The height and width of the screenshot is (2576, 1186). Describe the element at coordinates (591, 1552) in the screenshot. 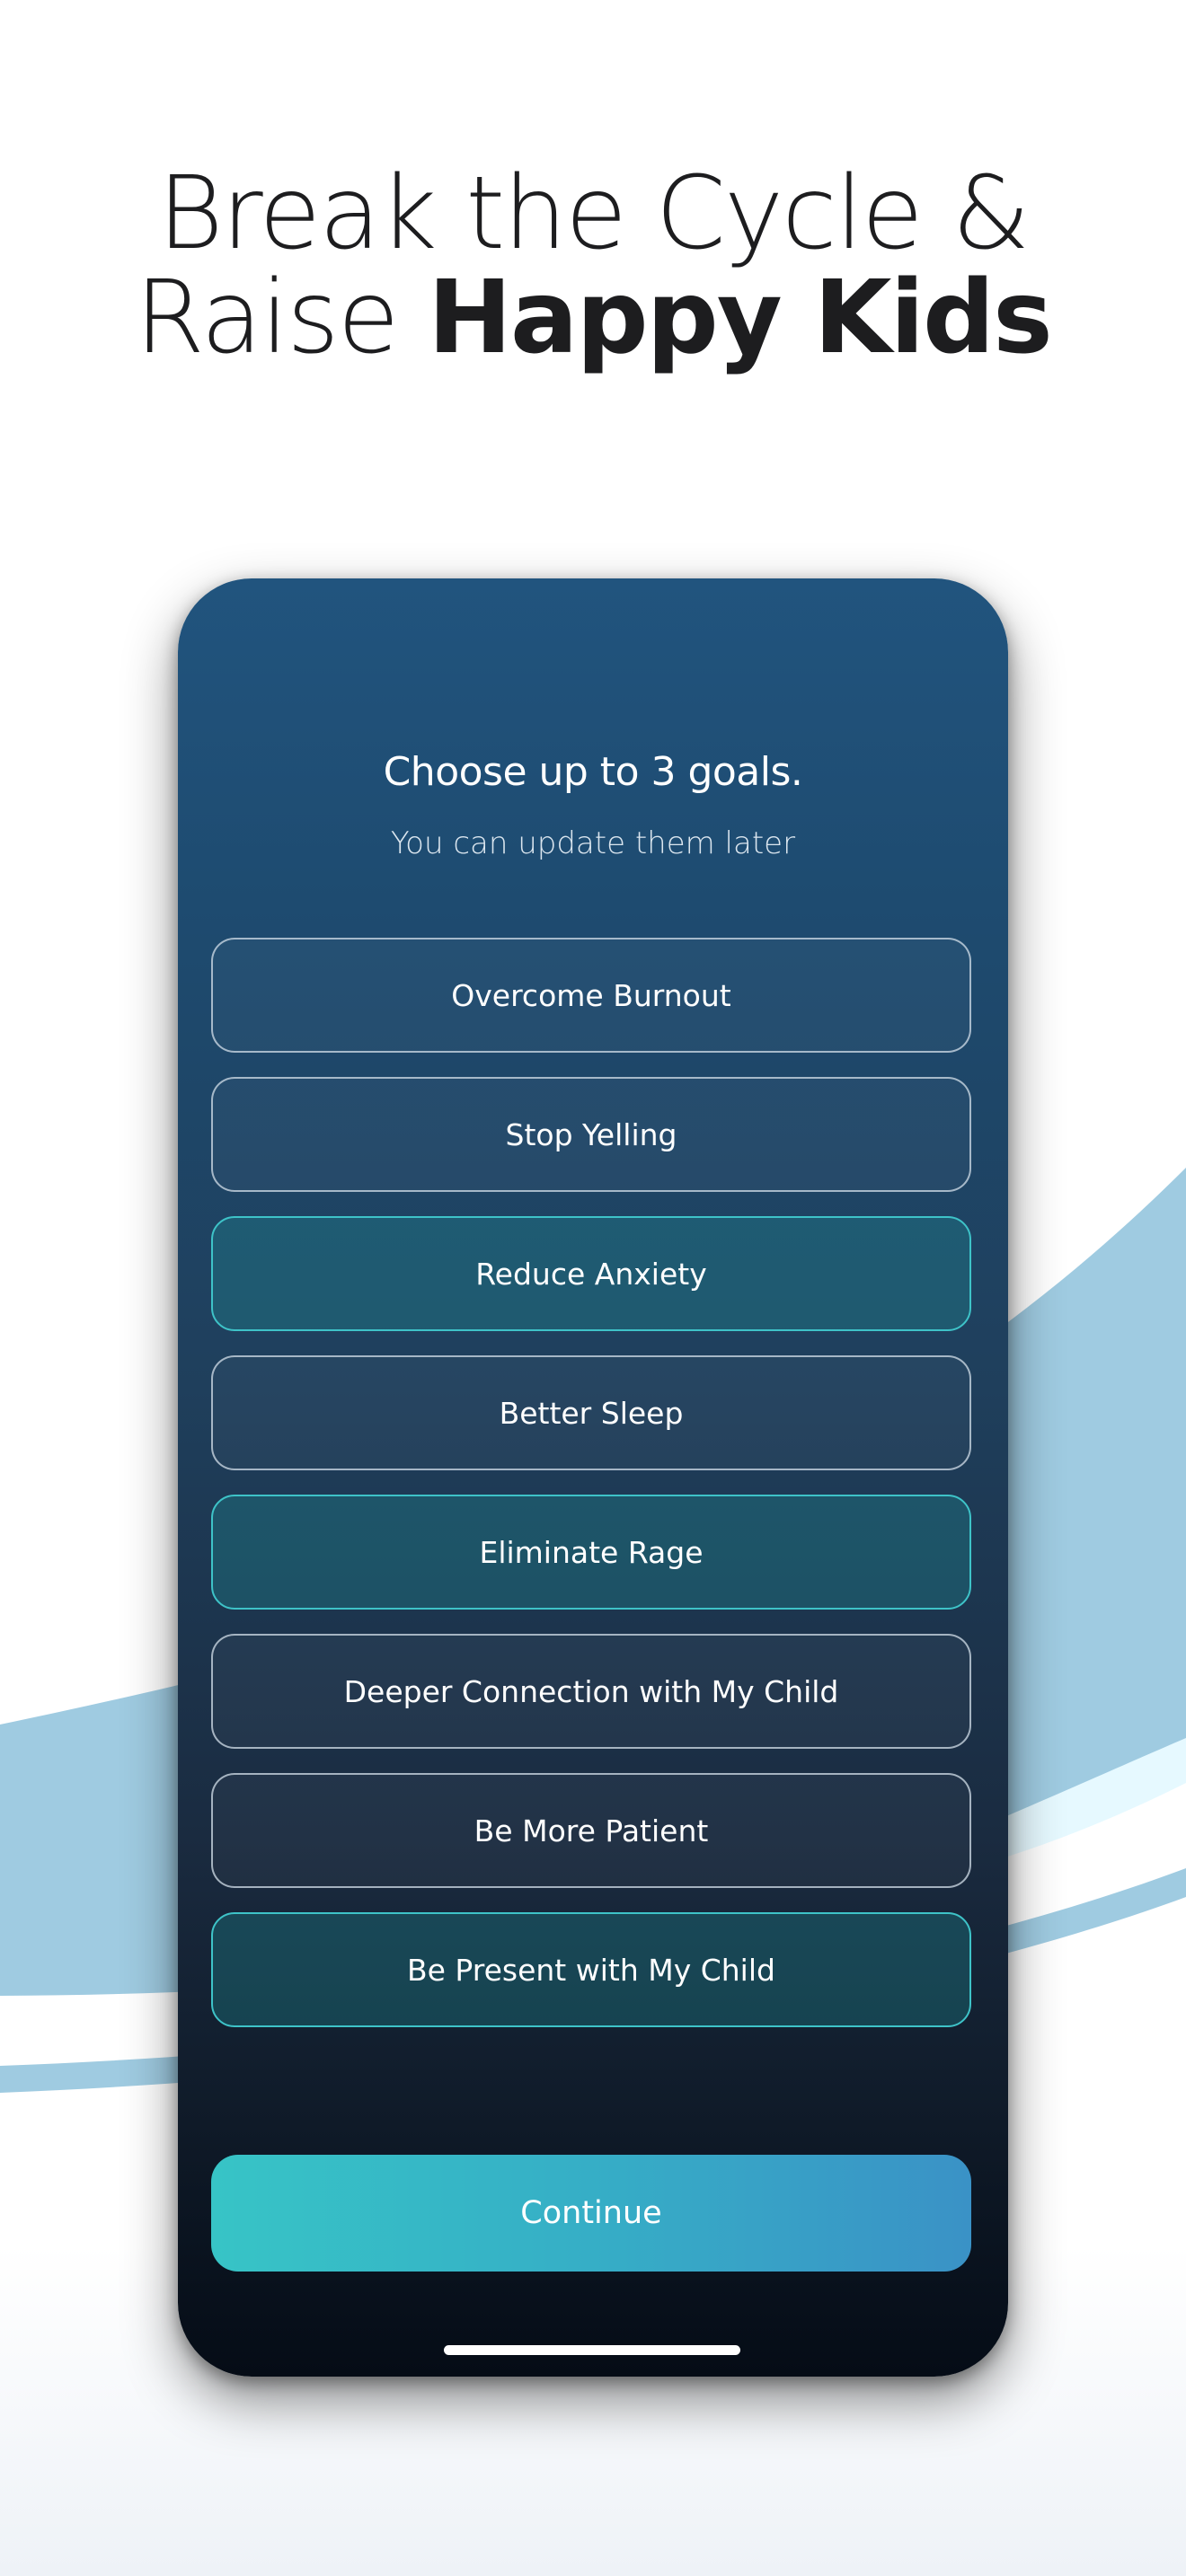

I see `goal-option-eliminate-rage: Eliminate Rage` at that location.